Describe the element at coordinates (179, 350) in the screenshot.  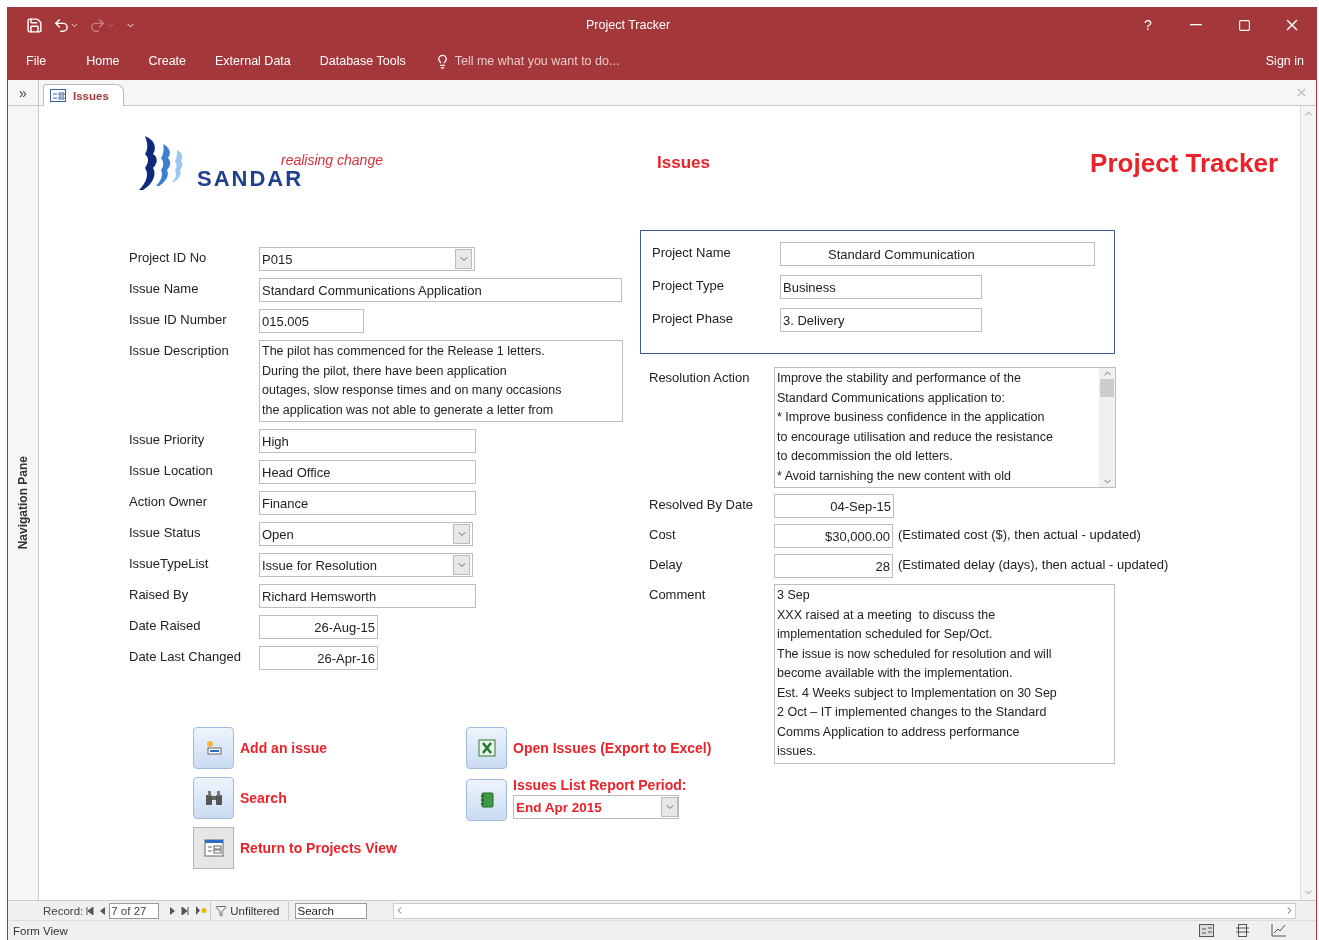
I see `field-label: Issue Description` at that location.